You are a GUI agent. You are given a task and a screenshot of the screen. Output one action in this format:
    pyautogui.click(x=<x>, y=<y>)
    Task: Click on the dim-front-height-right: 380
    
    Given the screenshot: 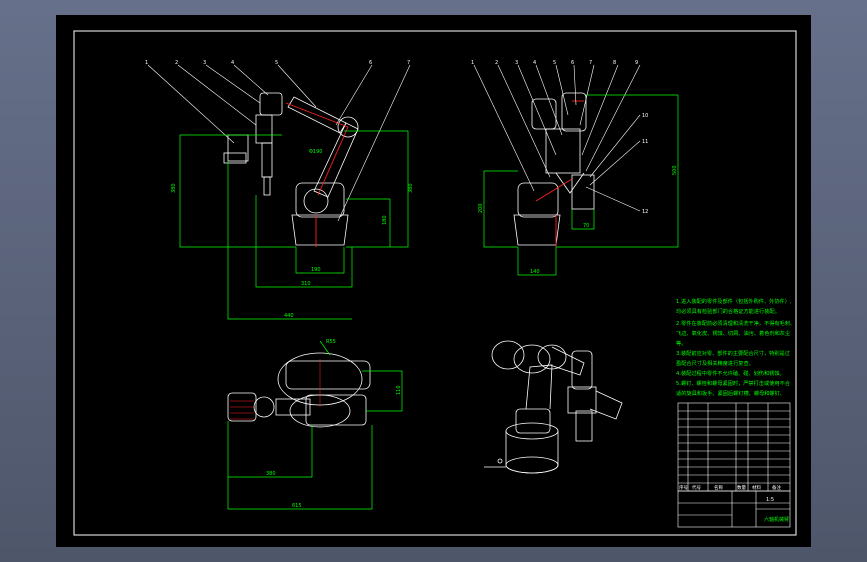 What is the action you would take?
    pyautogui.click(x=411, y=188)
    